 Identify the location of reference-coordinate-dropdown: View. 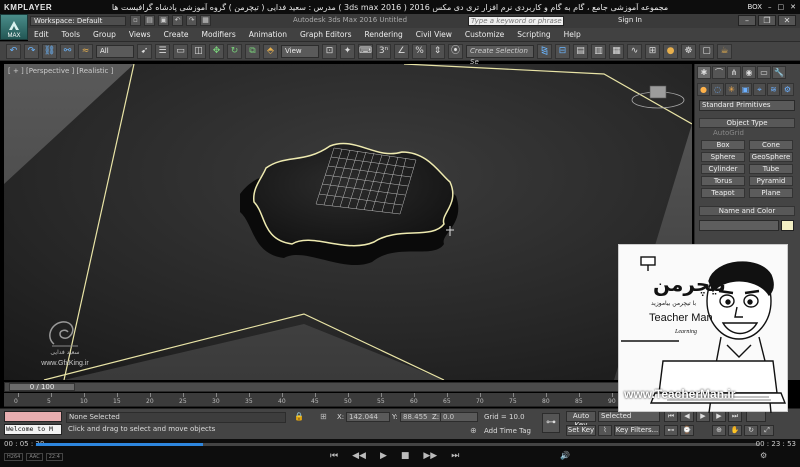
(300, 51).